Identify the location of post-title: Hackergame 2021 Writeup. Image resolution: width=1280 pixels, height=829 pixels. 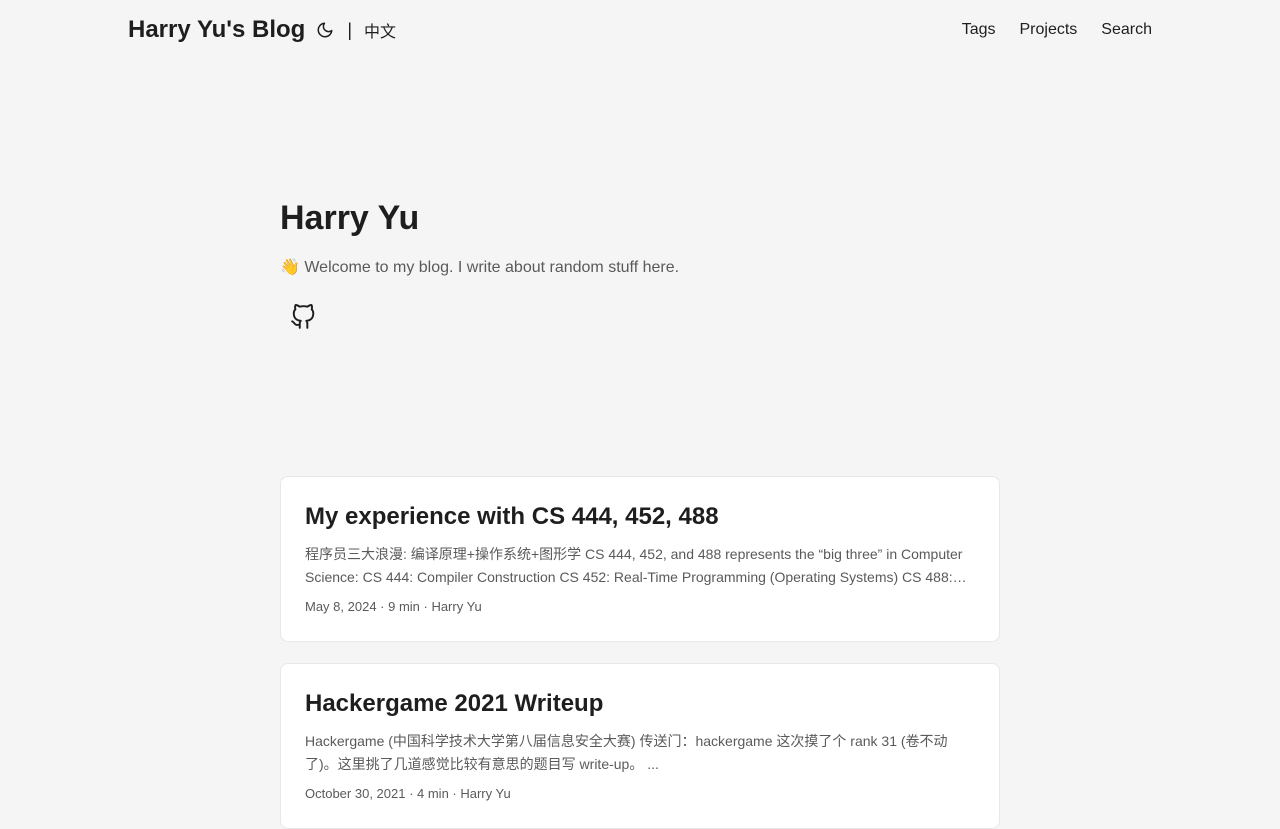
(640, 704).